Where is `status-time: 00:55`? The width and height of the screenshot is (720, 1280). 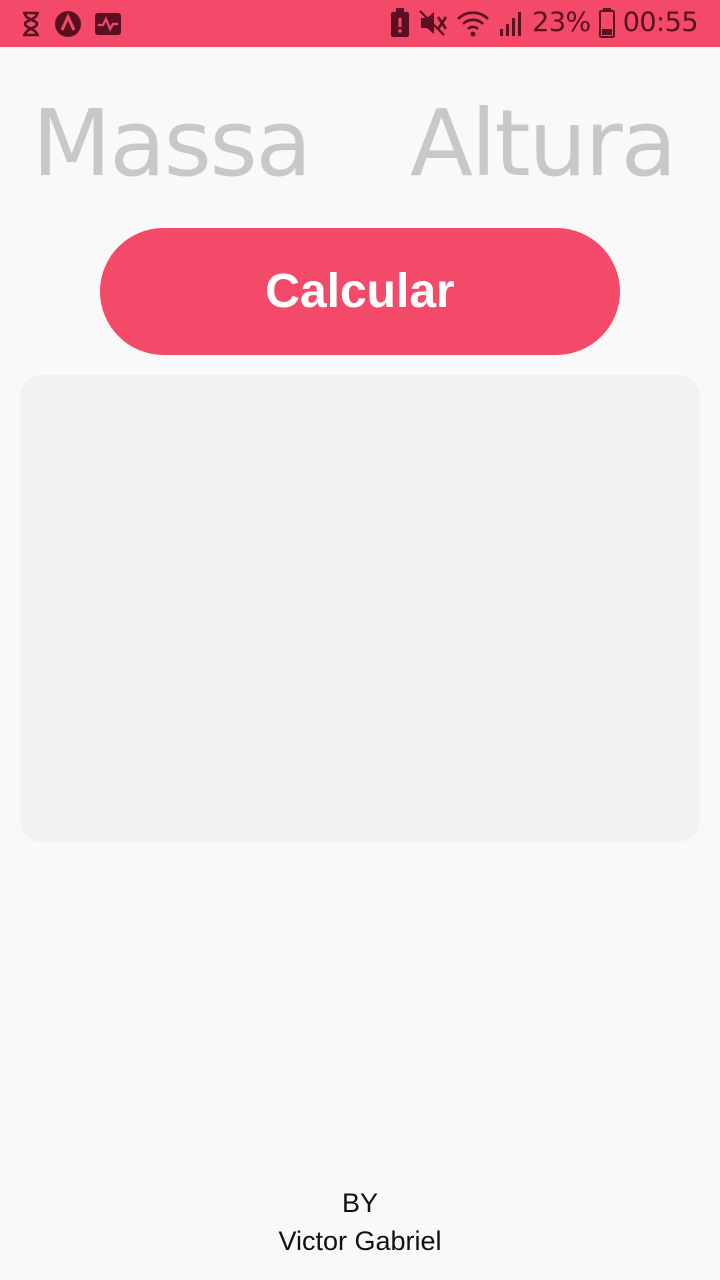 status-time: 00:55 is located at coordinates (660, 22).